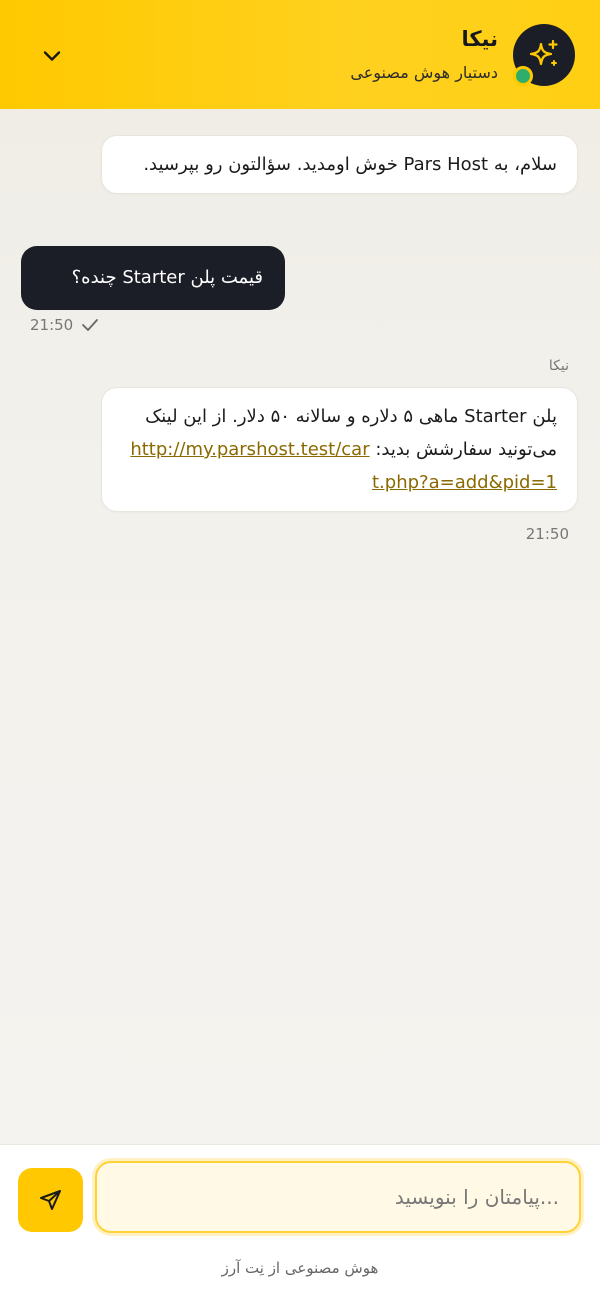 This screenshot has width=600, height=1299. I want to click on message-input, so click(338, 1197).